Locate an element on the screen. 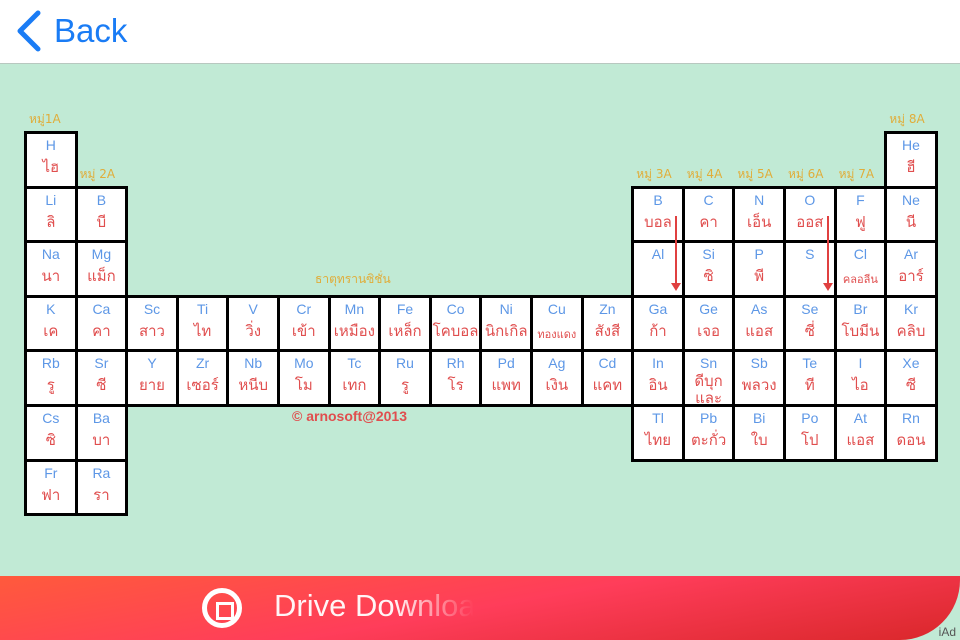  element-cell-rb: Rb รู is located at coordinates (51, 378).